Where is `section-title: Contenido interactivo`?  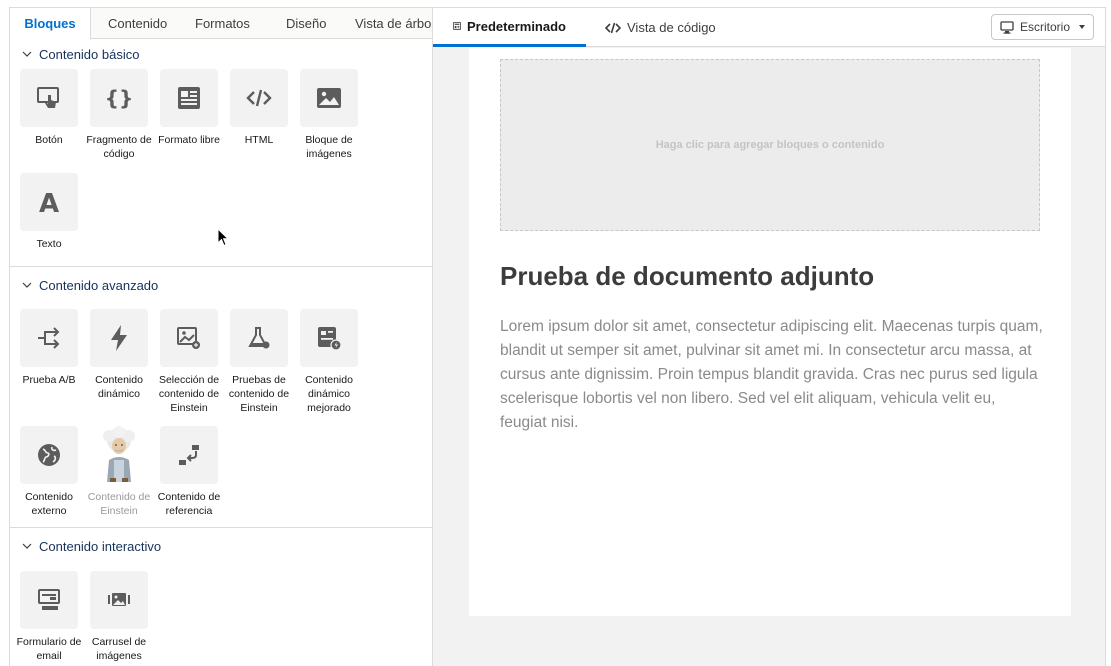 section-title: Contenido interactivo is located at coordinates (100, 546).